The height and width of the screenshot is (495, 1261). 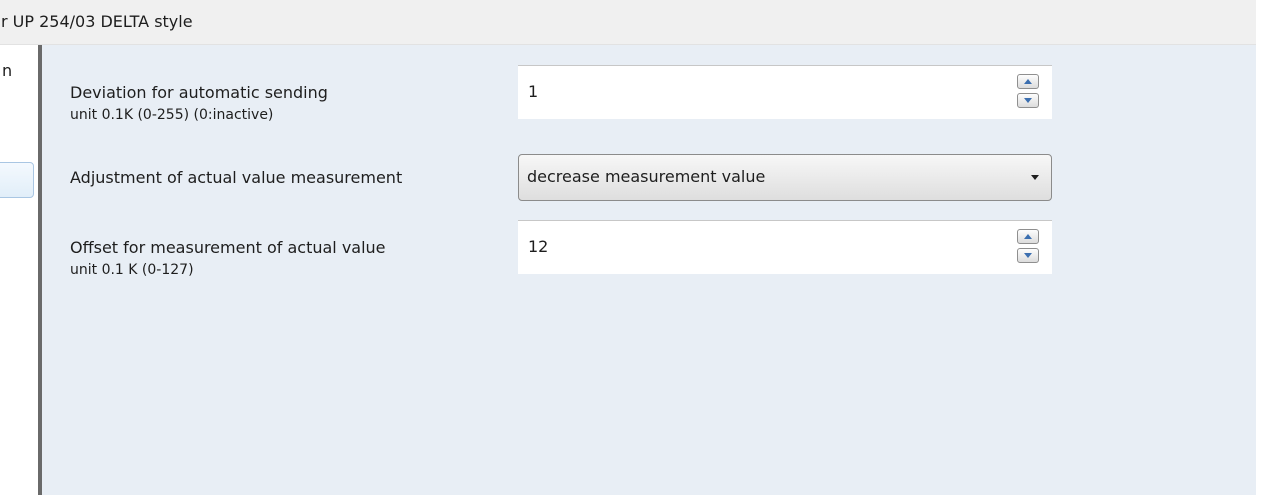 I want to click on deviation-spin-down-button, so click(x=1028, y=100).